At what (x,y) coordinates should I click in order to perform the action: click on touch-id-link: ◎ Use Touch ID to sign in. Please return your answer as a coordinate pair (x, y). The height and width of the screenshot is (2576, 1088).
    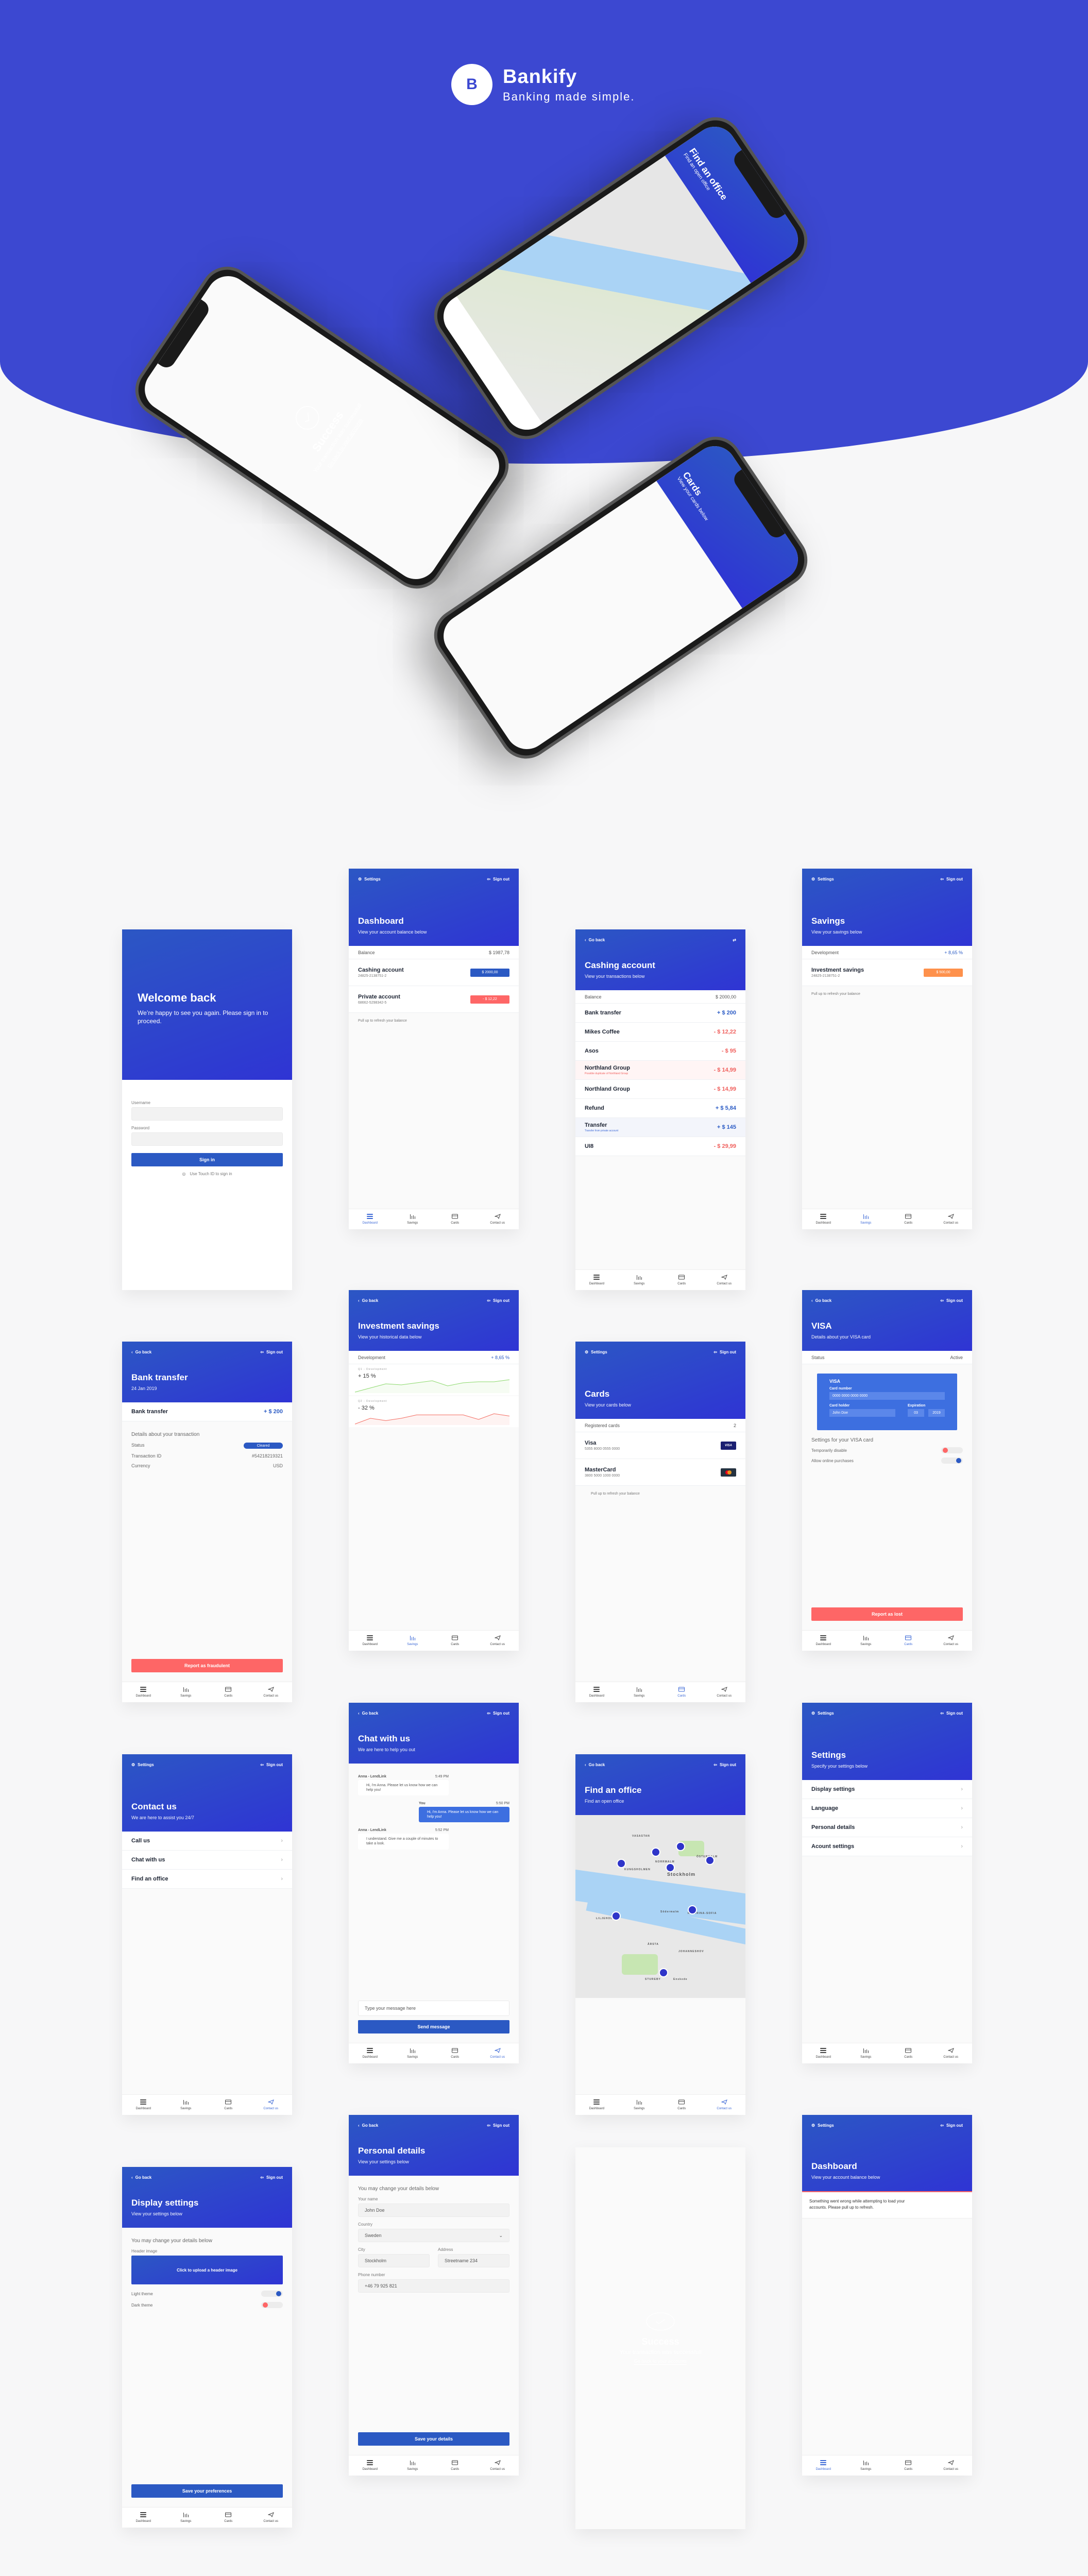
    Looking at the image, I should click on (207, 1174).